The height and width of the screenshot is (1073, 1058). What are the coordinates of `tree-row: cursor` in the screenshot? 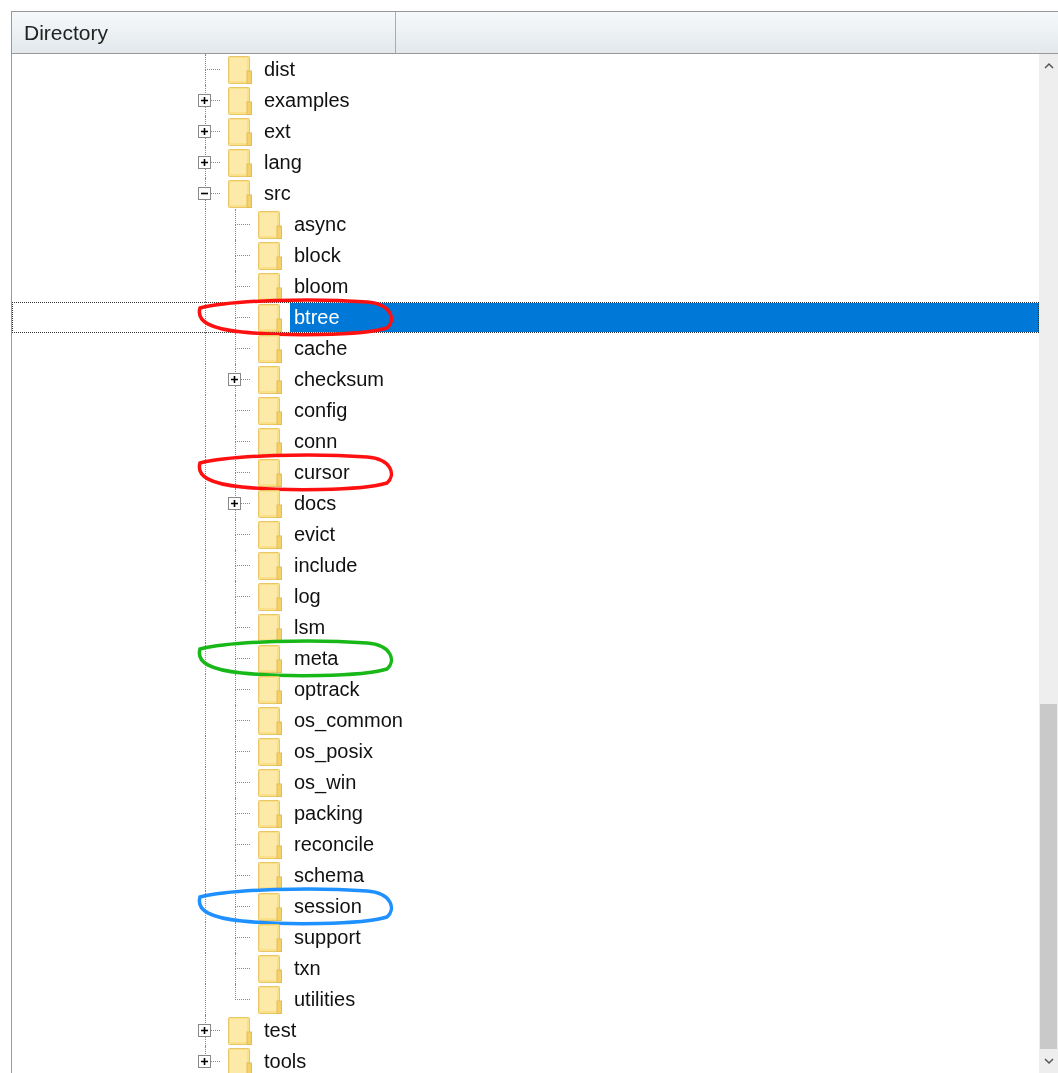 It's located at (525, 472).